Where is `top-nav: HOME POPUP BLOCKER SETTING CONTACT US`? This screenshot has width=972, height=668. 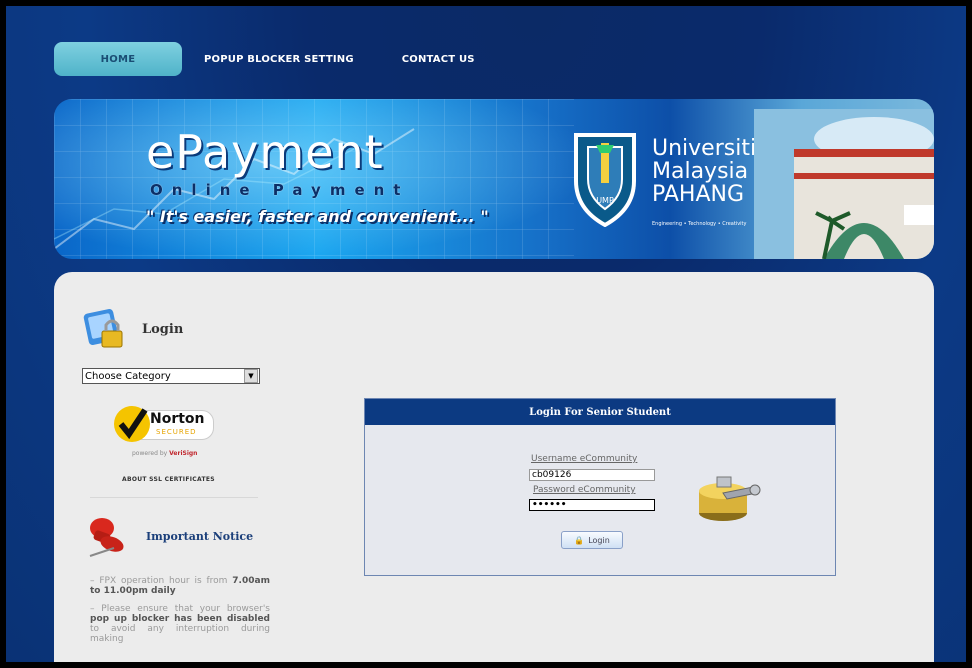
top-nav: HOME POPUP BLOCKER SETTING CONTACT US is located at coordinates (264, 59).